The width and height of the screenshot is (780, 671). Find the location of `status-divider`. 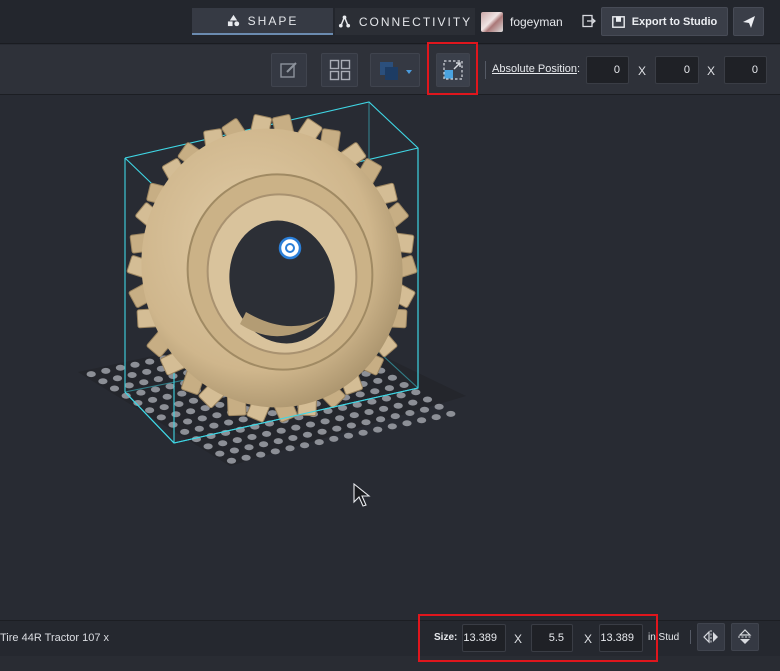

status-divider is located at coordinates (690, 637).